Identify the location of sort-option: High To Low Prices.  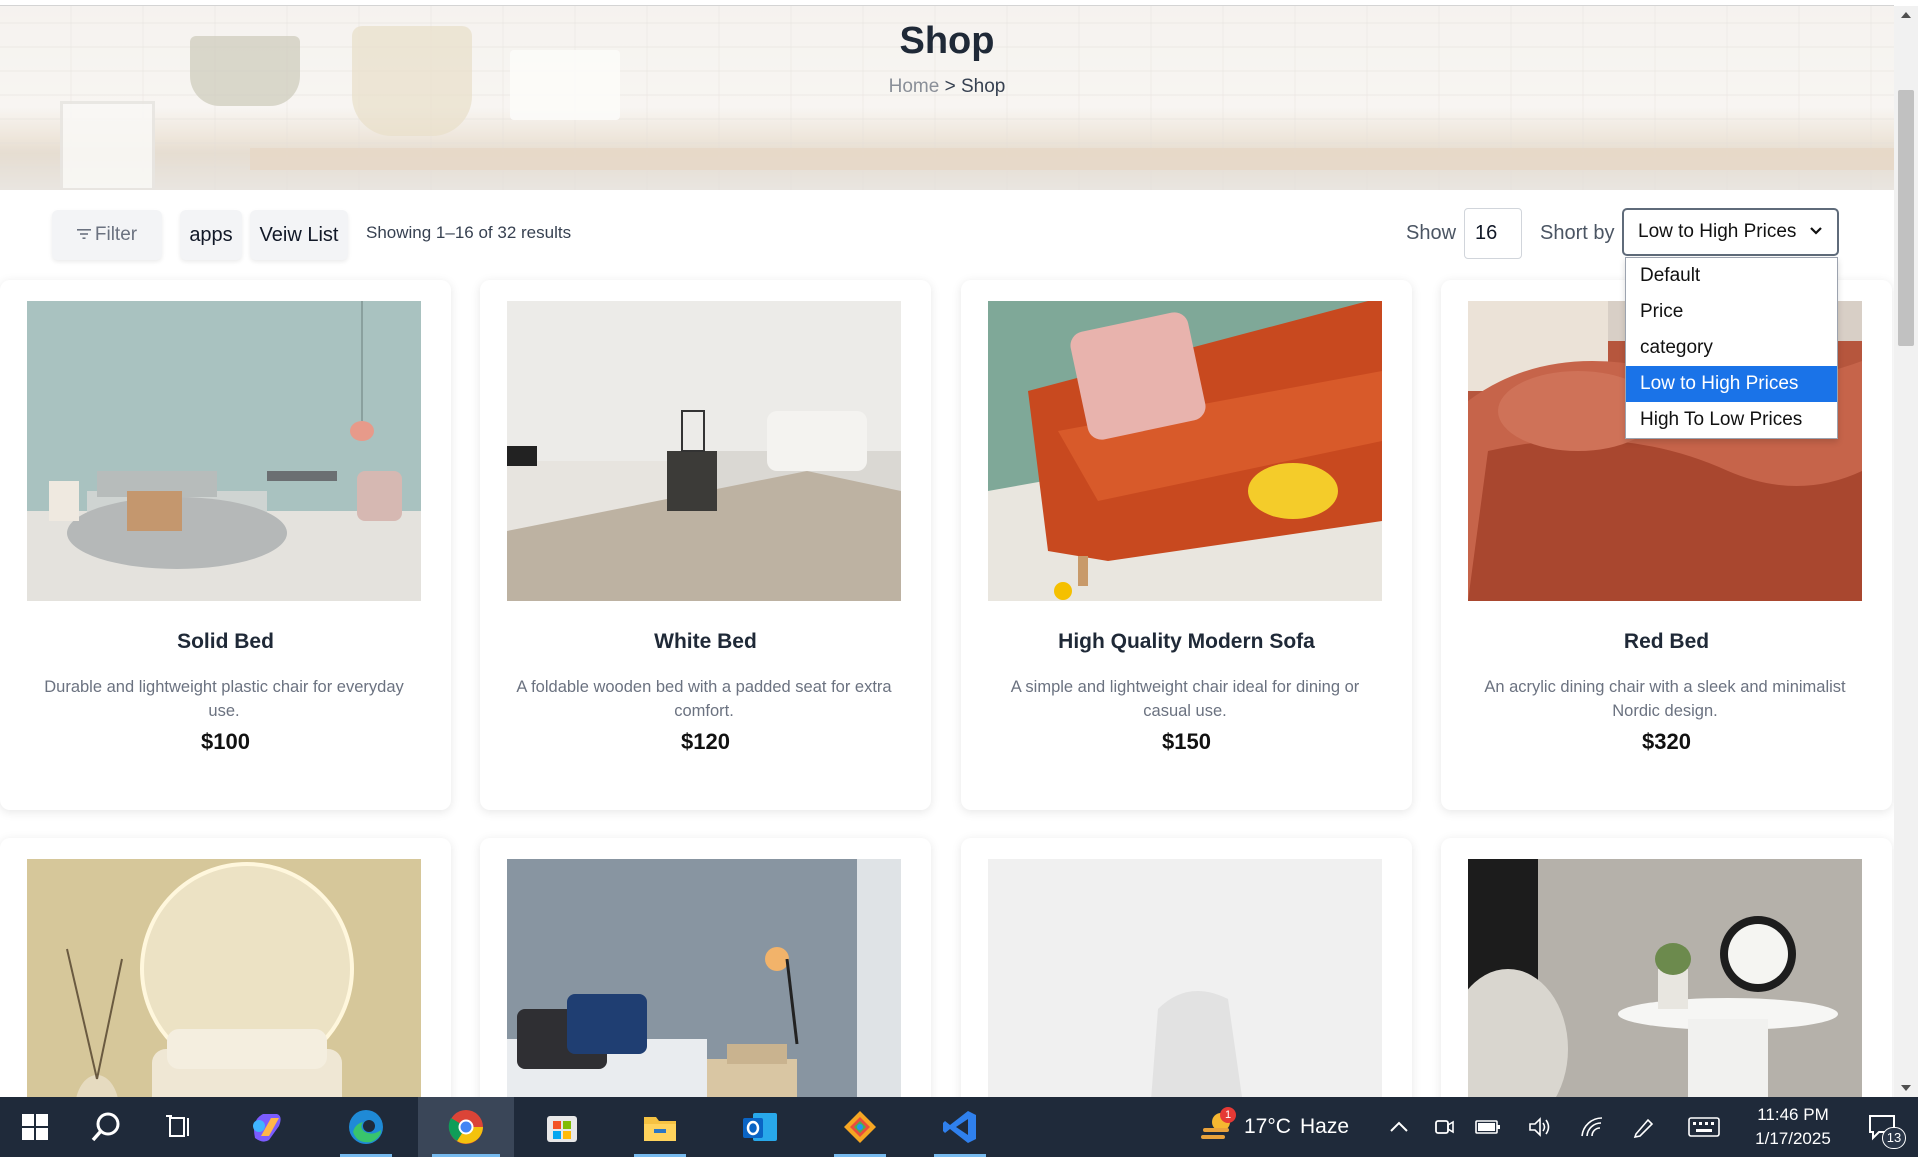
(1731, 420).